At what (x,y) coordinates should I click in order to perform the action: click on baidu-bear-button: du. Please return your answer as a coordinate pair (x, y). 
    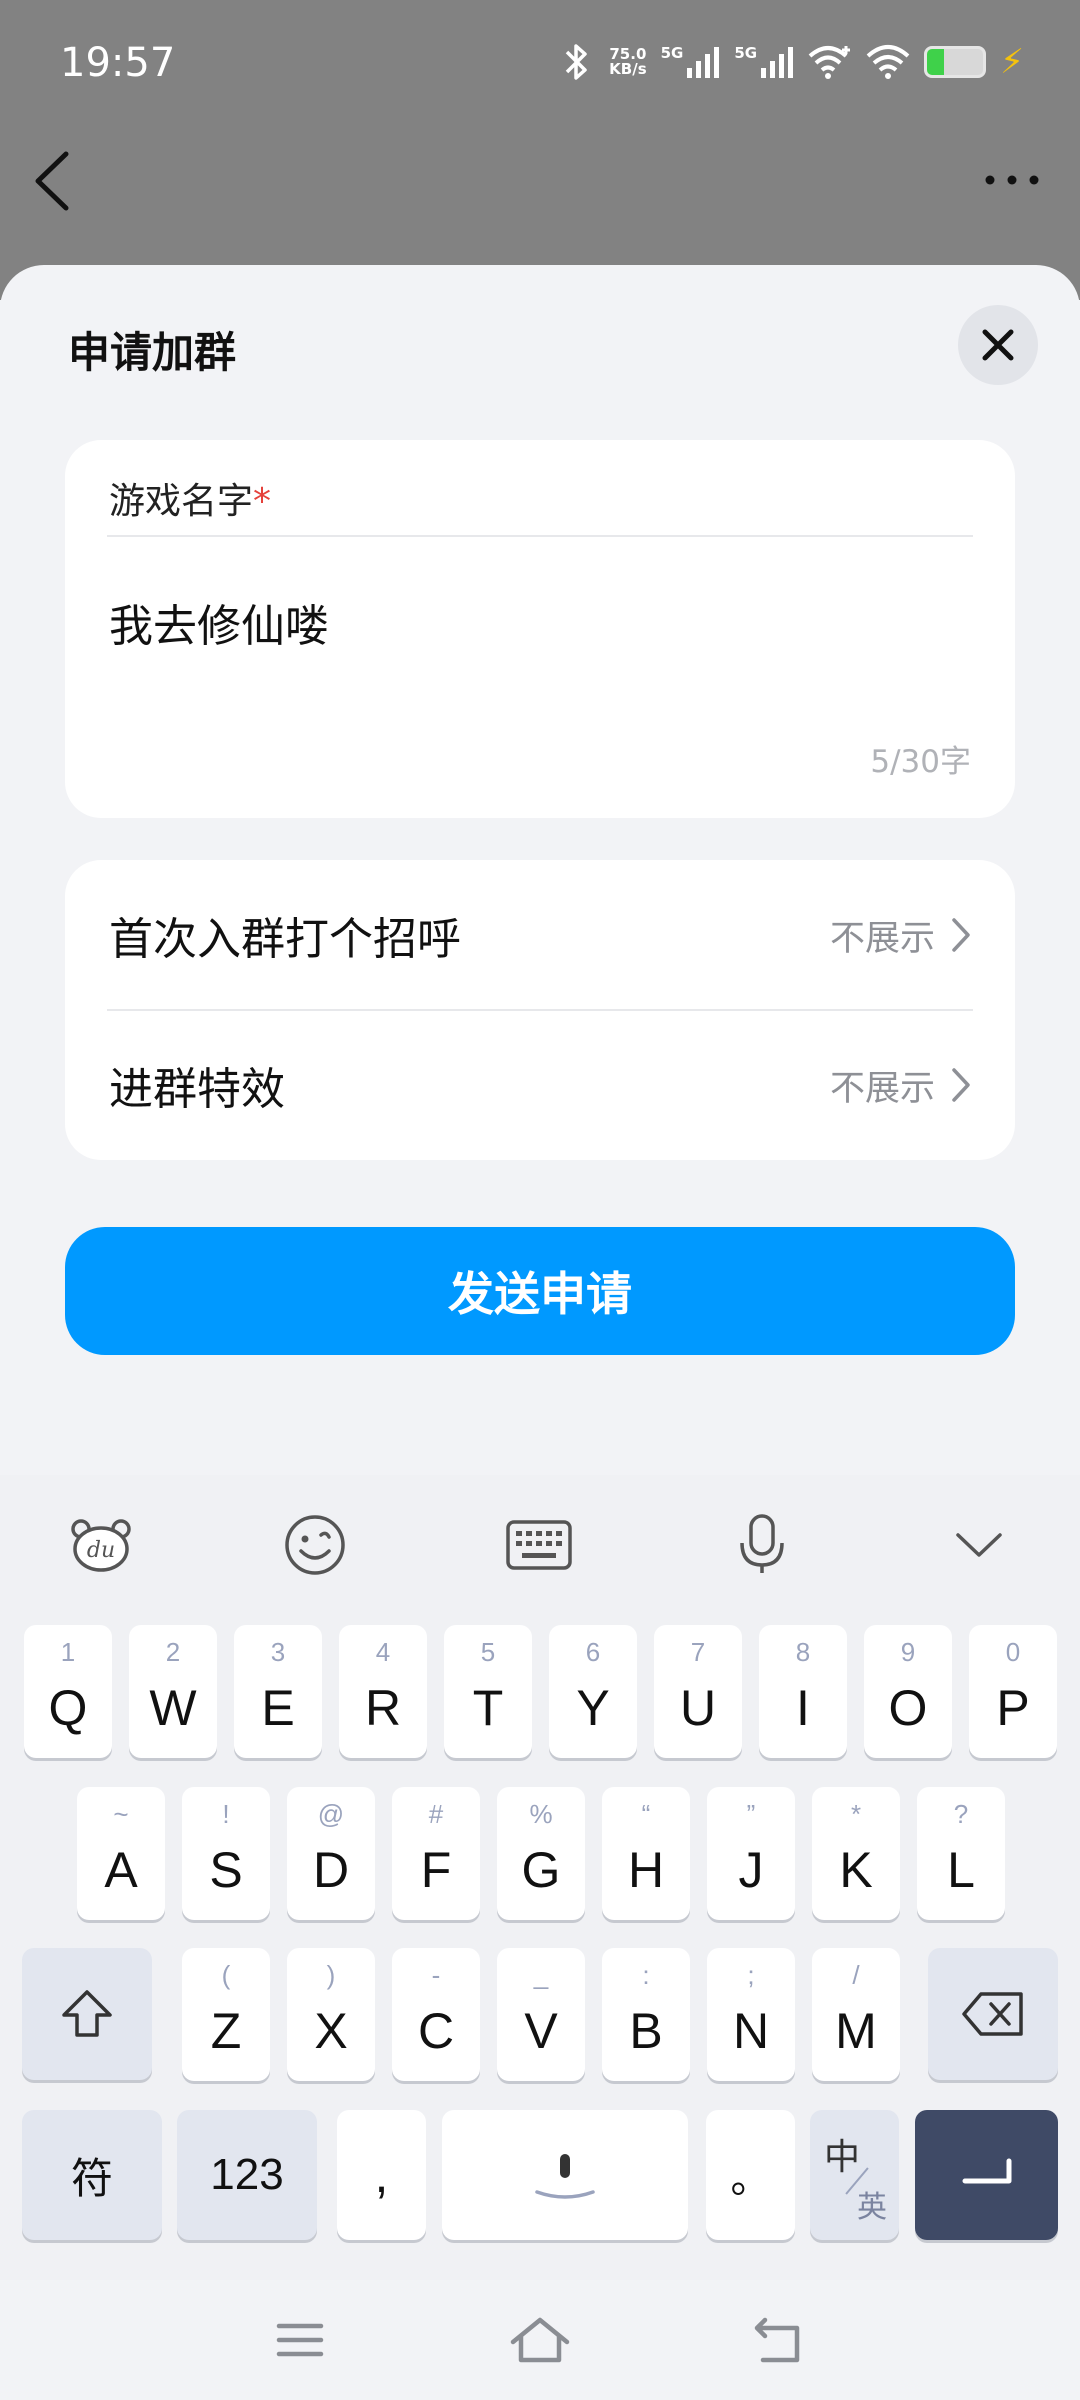
    Looking at the image, I should click on (101, 1545).